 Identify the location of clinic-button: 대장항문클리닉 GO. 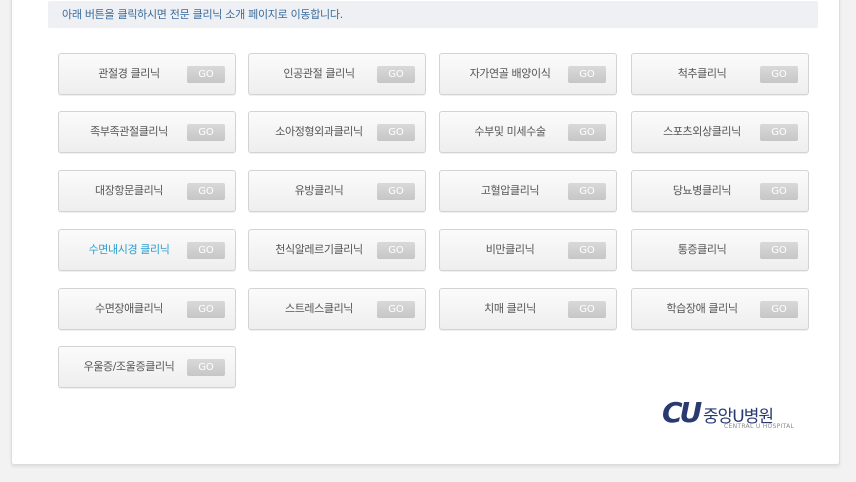
(147, 191).